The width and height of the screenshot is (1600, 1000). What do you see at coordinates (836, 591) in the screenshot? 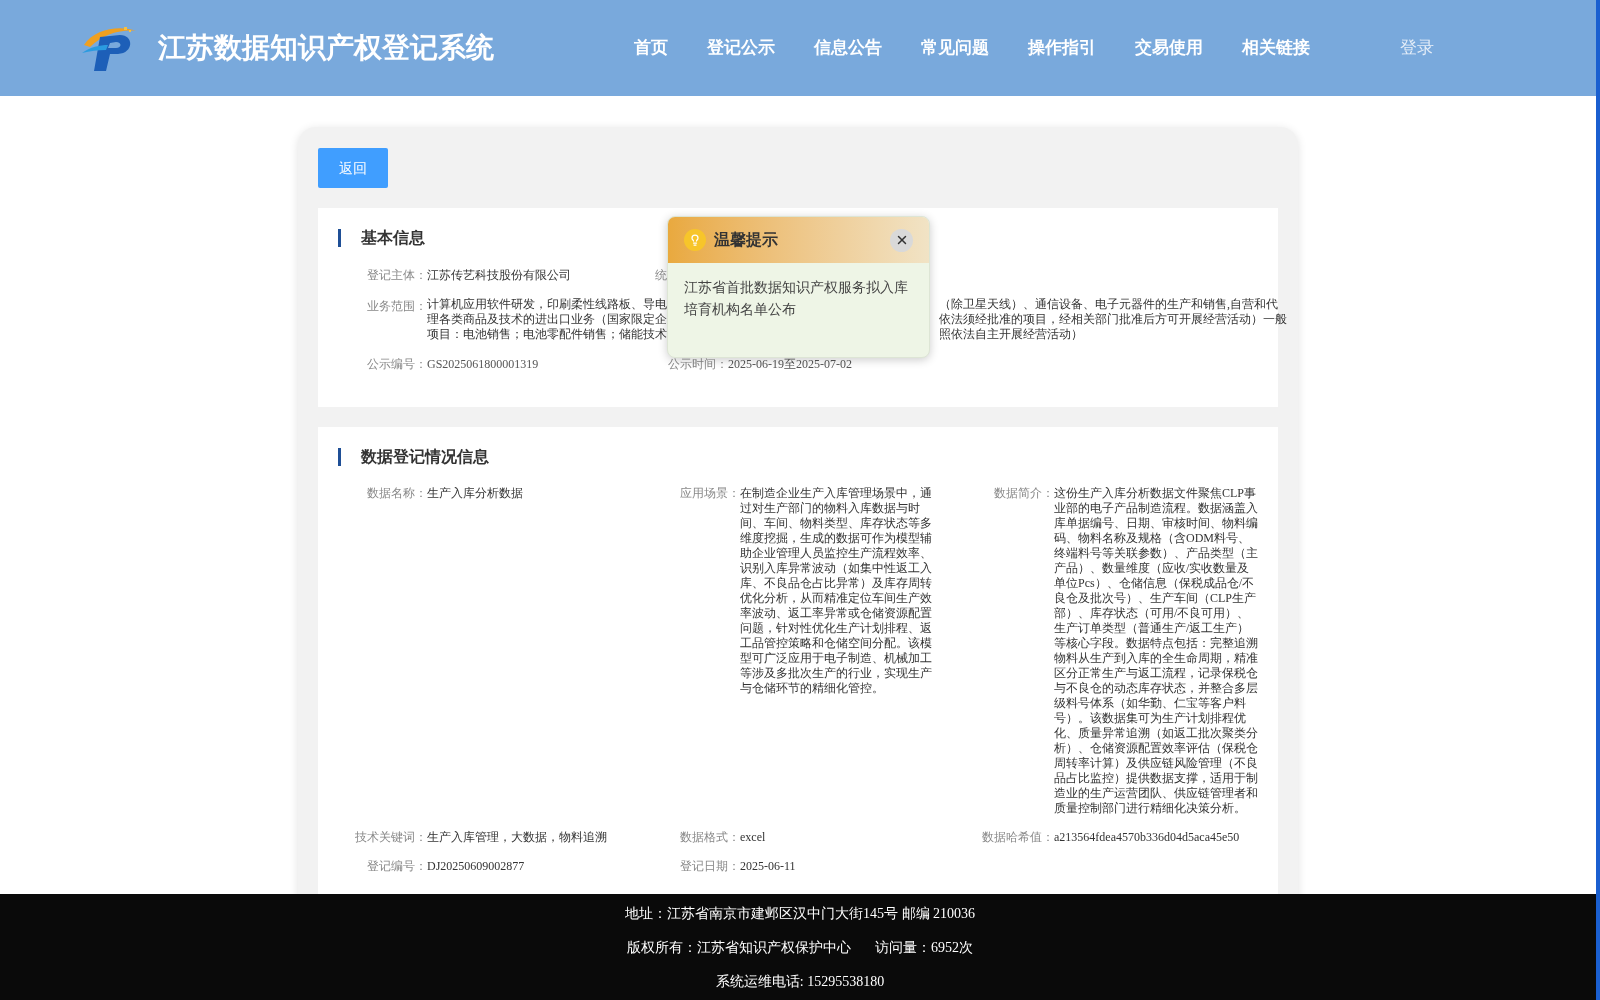
I see `field-value: 在制造企业生产入库管理场景中，通过对生产部门的物料入库数据与时间、车间、物料类型、库存状态等多维度挖掘，生成的数据可作为模型辅助企业管理人员监控生产流程效率、识别入库异常波动（如集中性返工入库、不良品仓占比异常）及库存周转优化分析，从而精准定位车间生产效率波动、返工率异常或仓储资源配置问题，针对性优化生产计划排程、返工品管控策略和仓储空间分配。该模型可广泛应用于电子制造、机械加工等涉及多批次生产的行业，实现生产与仓储环节的精细化管控。` at bounding box center [836, 591].